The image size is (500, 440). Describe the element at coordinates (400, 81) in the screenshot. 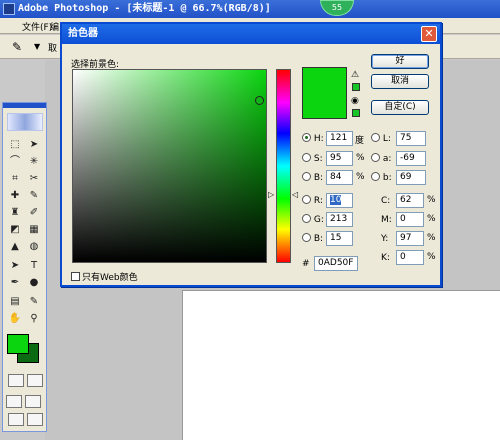

I see `cancel-button: 取消` at that location.